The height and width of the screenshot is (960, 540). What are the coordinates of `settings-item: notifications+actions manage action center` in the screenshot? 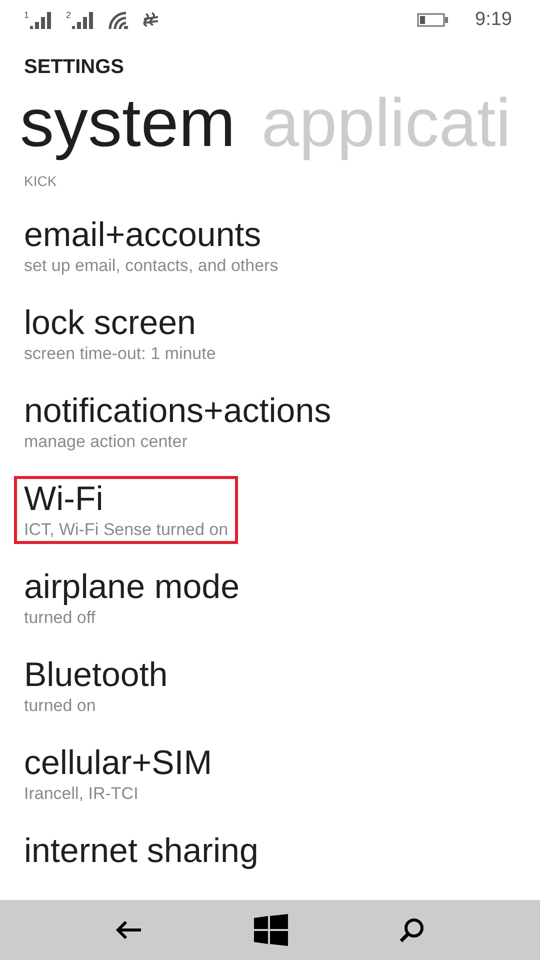 It's located at (178, 422).